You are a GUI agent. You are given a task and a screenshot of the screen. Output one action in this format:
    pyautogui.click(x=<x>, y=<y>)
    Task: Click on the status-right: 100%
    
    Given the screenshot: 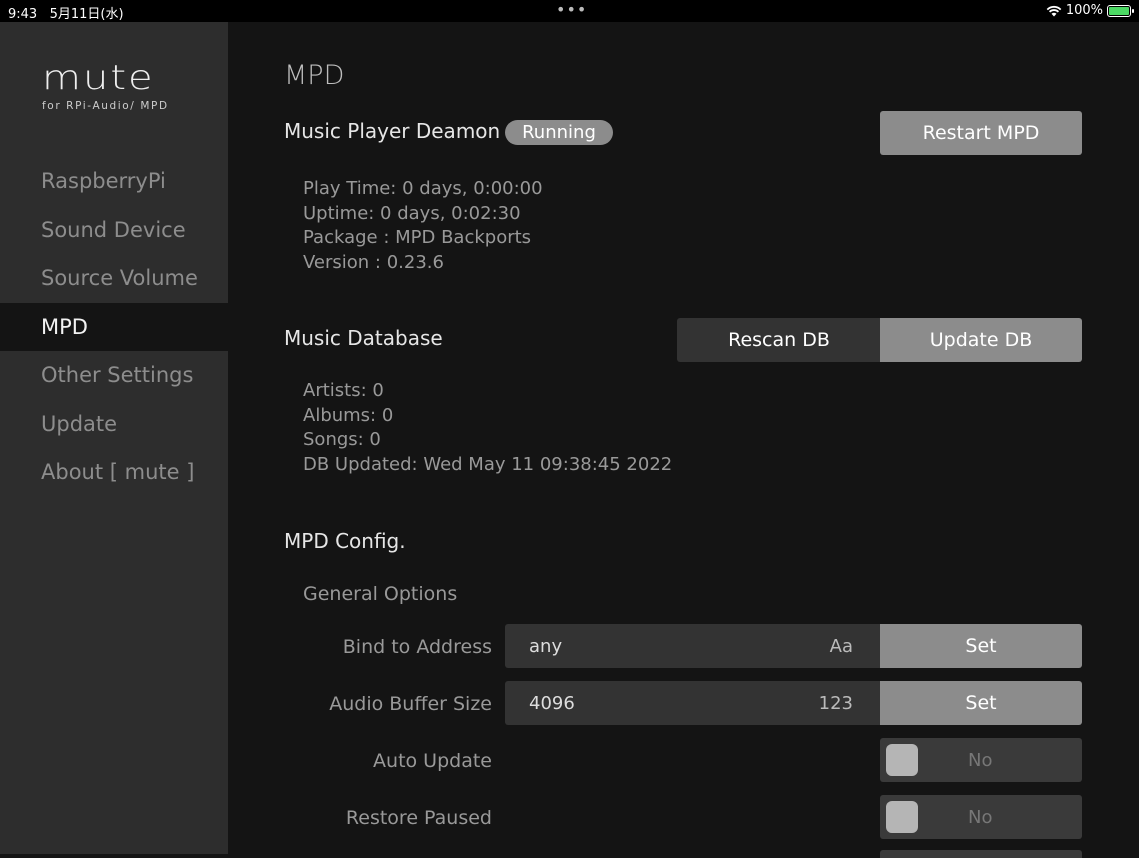 What is the action you would take?
    pyautogui.click(x=1090, y=10)
    